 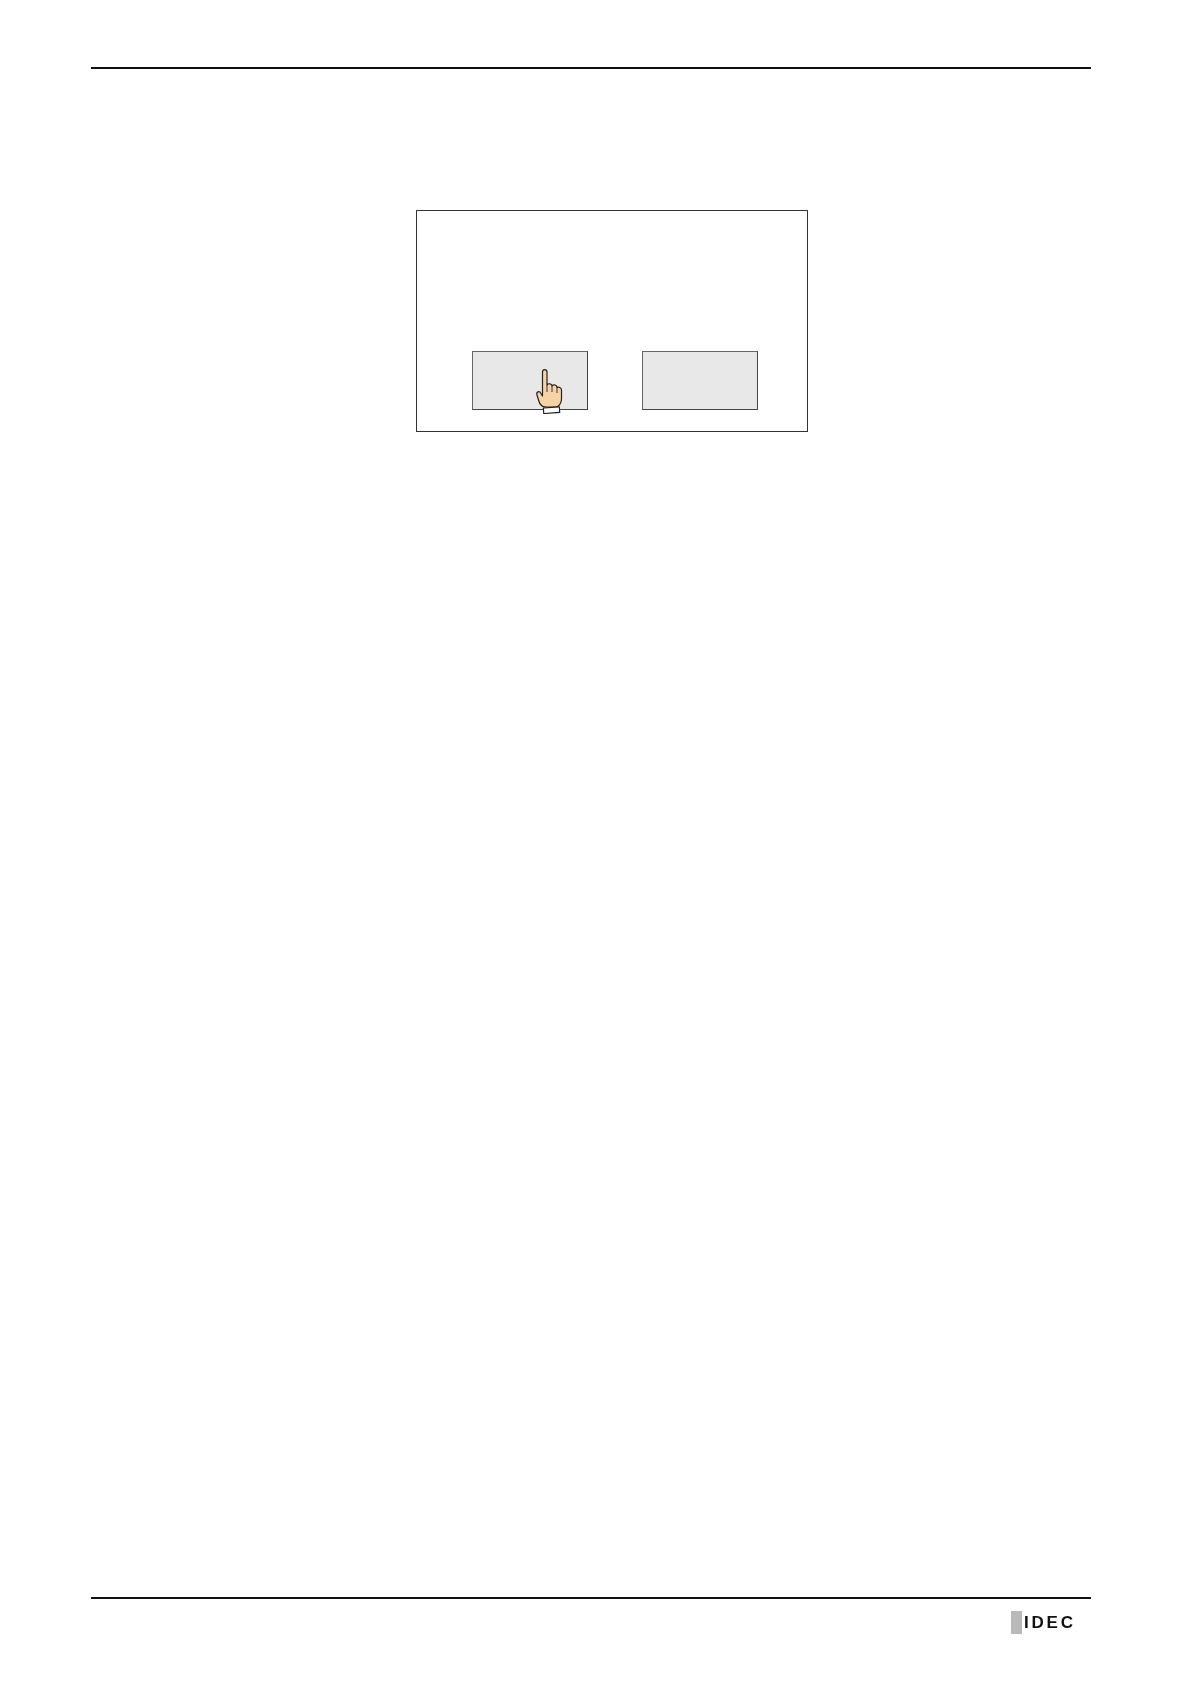 I want to click on logo-text: IDEC, so click(x=1050, y=1622).